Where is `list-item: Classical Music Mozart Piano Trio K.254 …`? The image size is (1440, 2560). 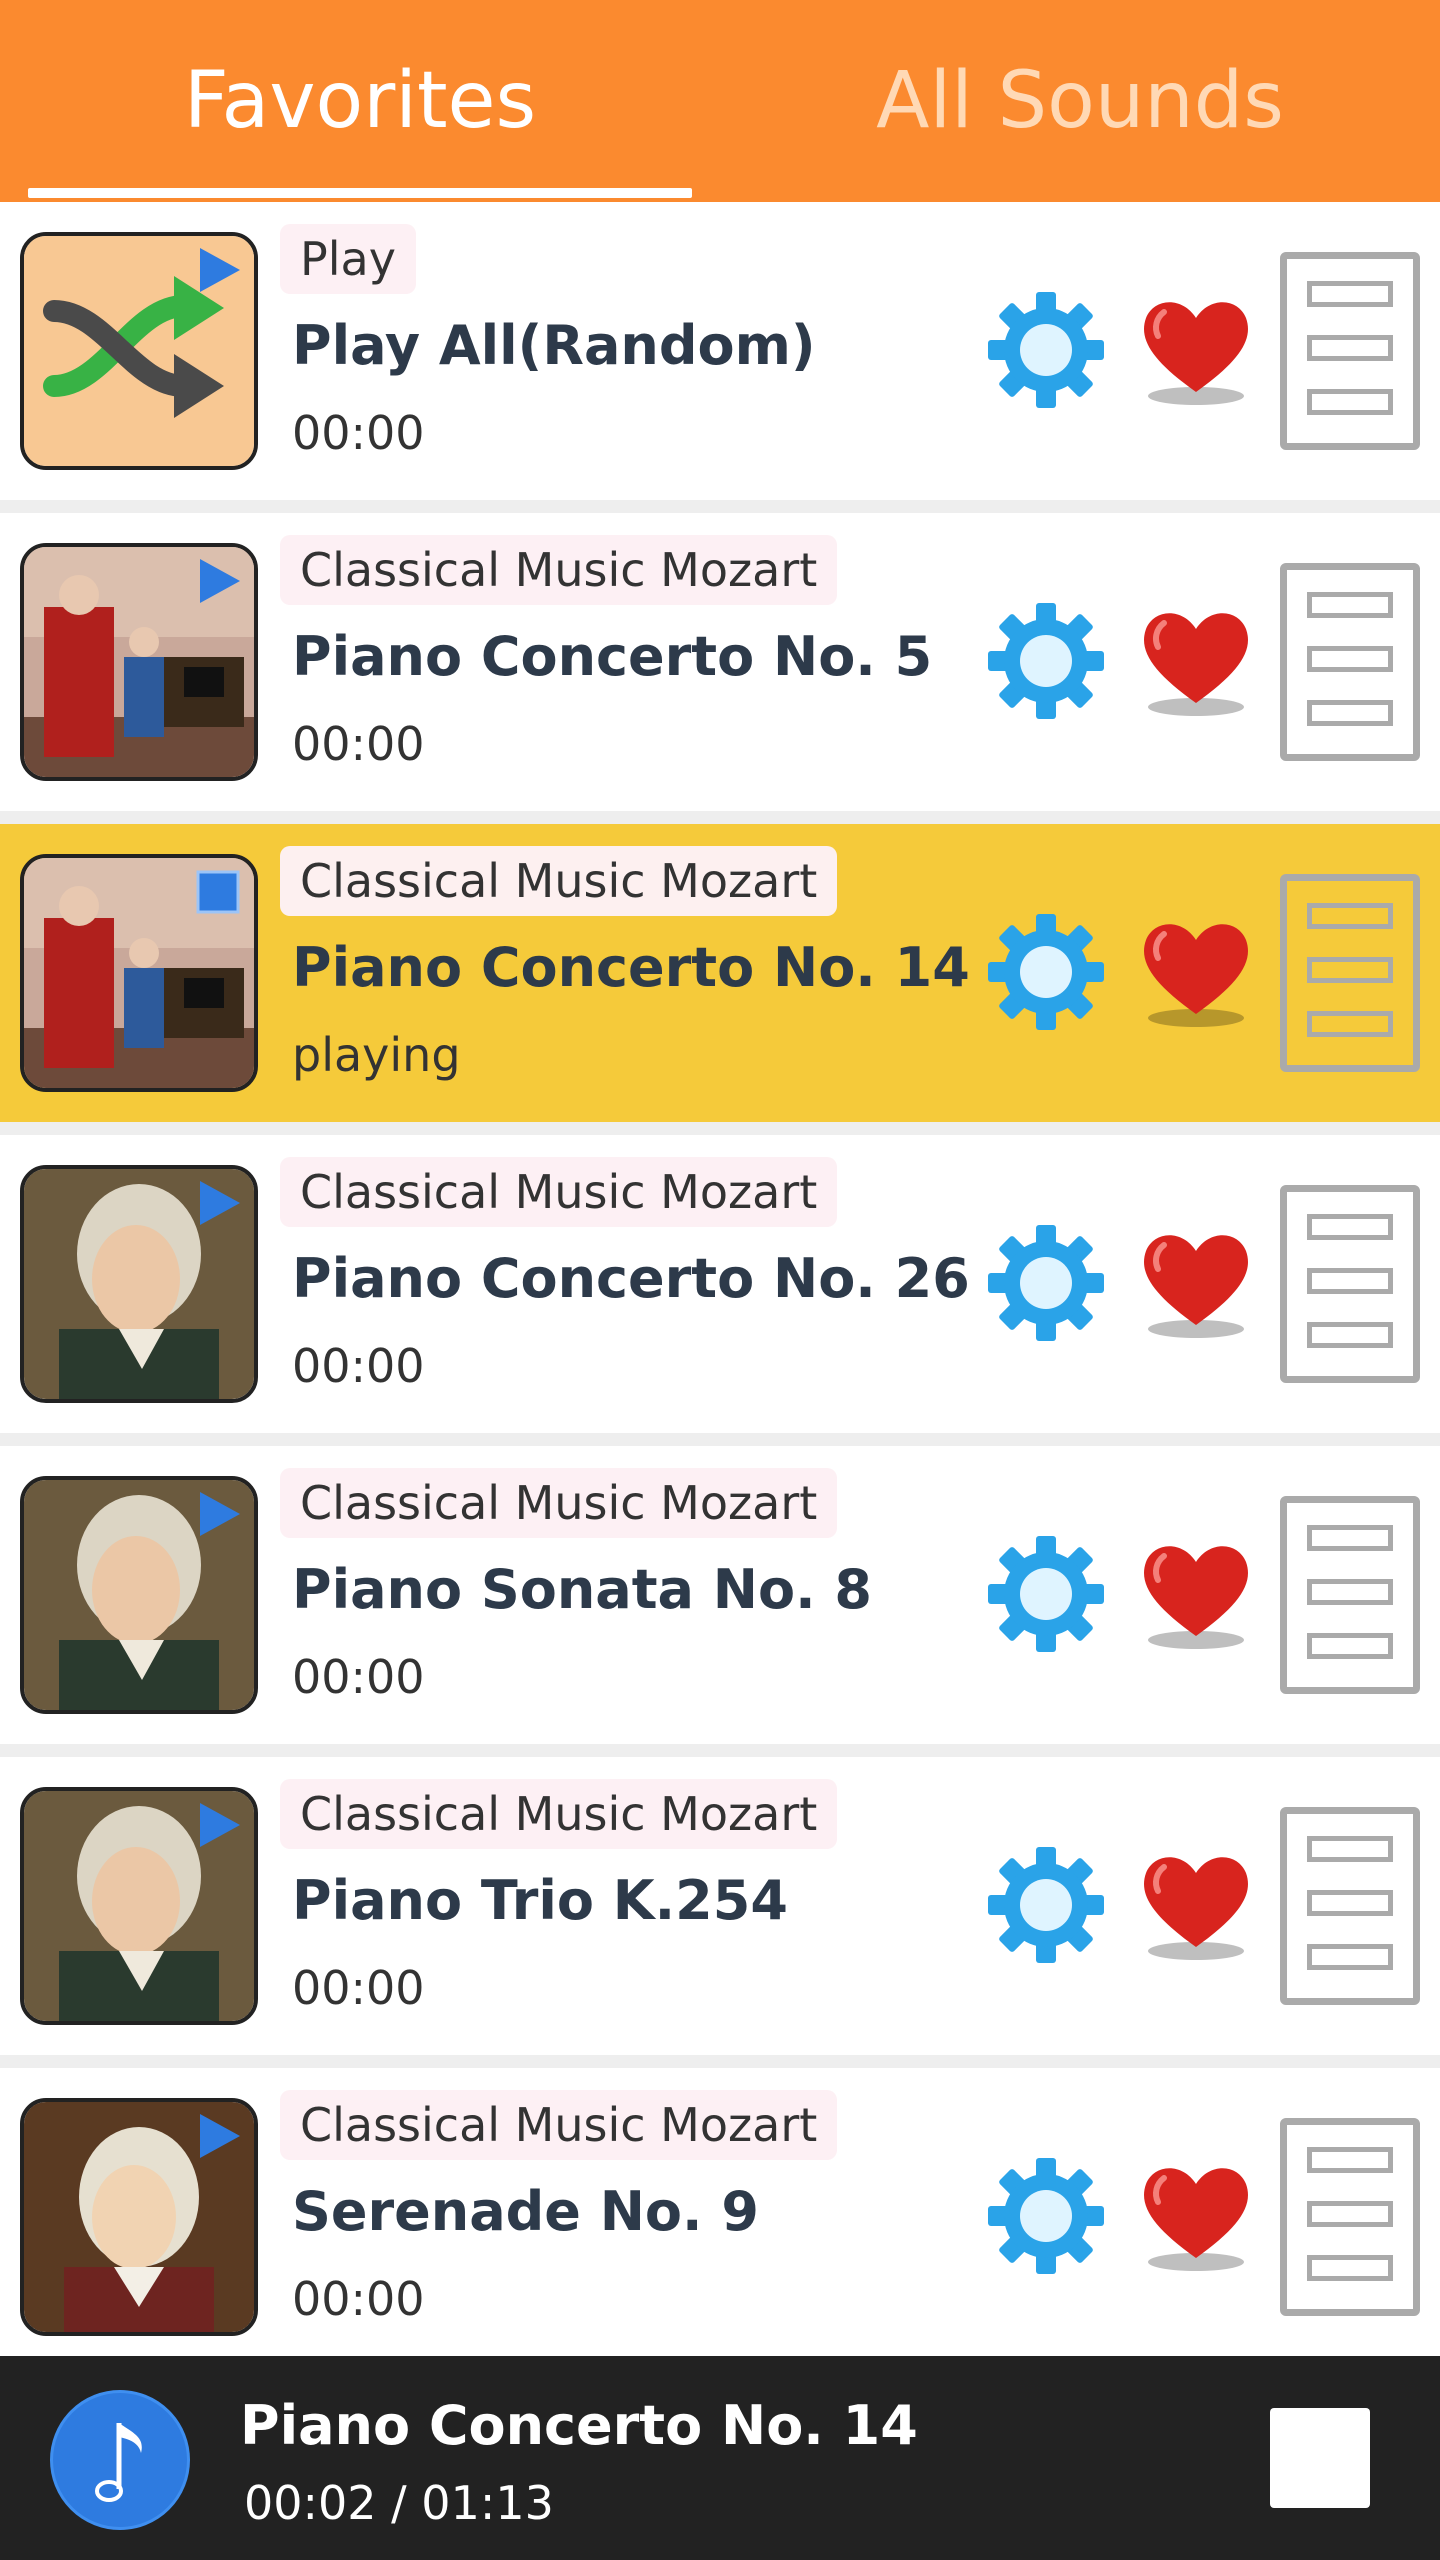 list-item: Classical Music Mozart Piano Trio K.254 … is located at coordinates (720, 1906).